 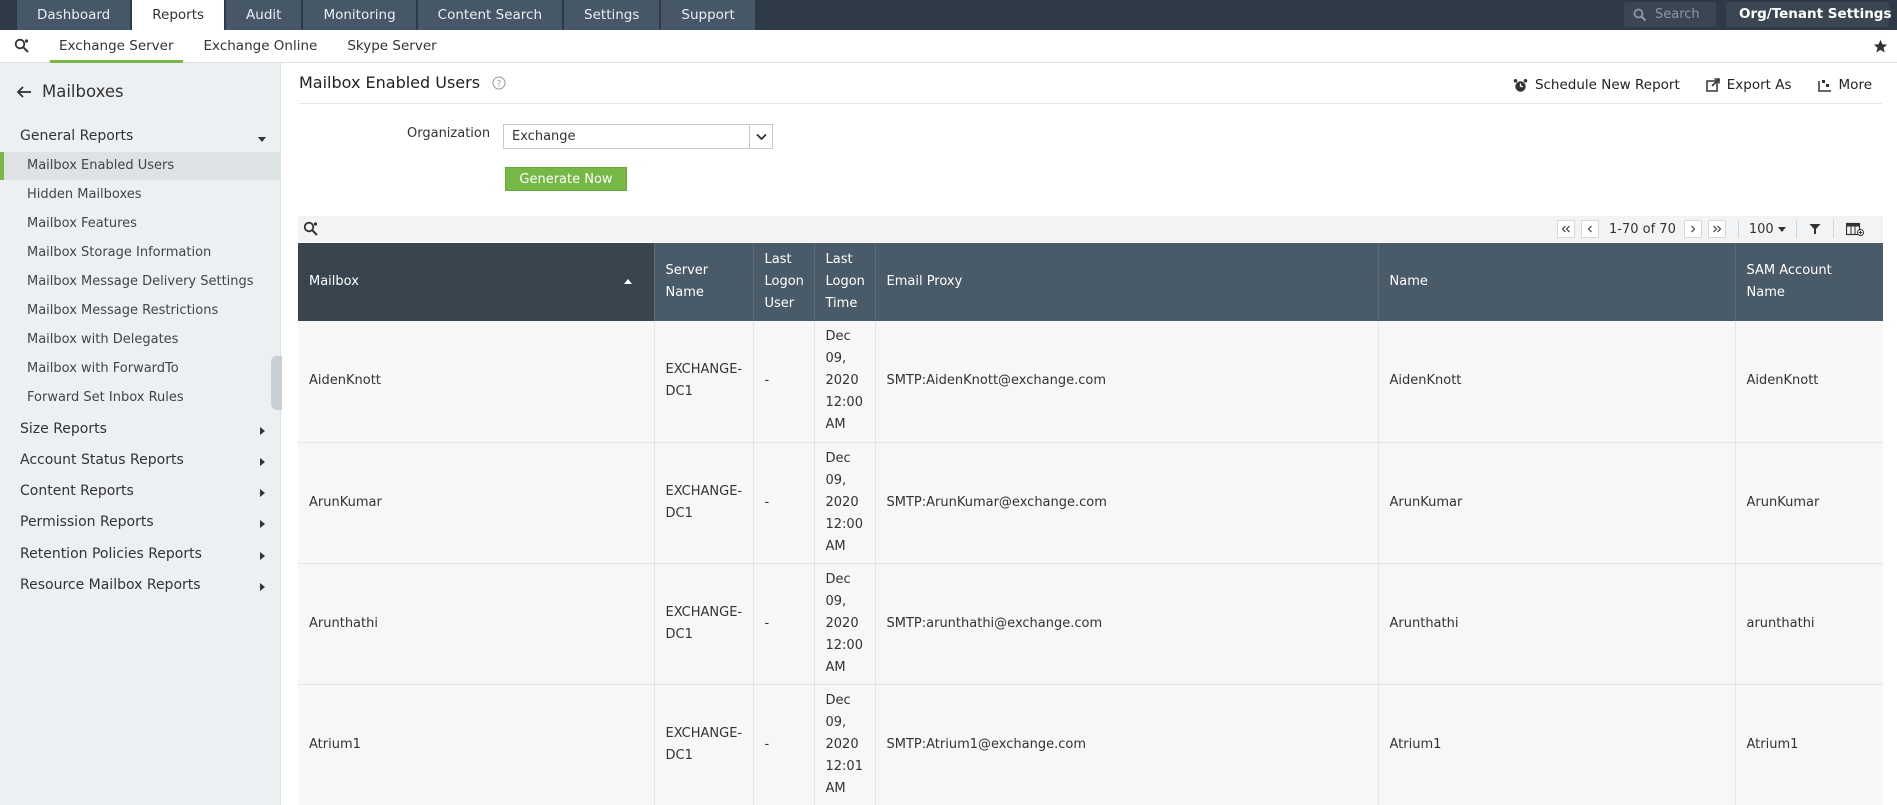 I want to click on sidebar-group-permission-reports: Permission Reports, so click(x=145, y=522).